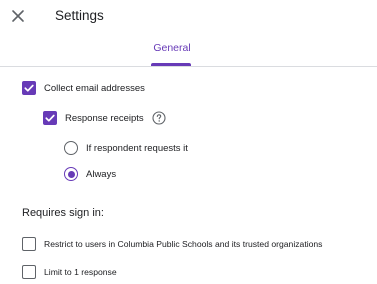  Describe the element at coordinates (101, 174) in the screenshot. I see `always-label: Always` at that location.